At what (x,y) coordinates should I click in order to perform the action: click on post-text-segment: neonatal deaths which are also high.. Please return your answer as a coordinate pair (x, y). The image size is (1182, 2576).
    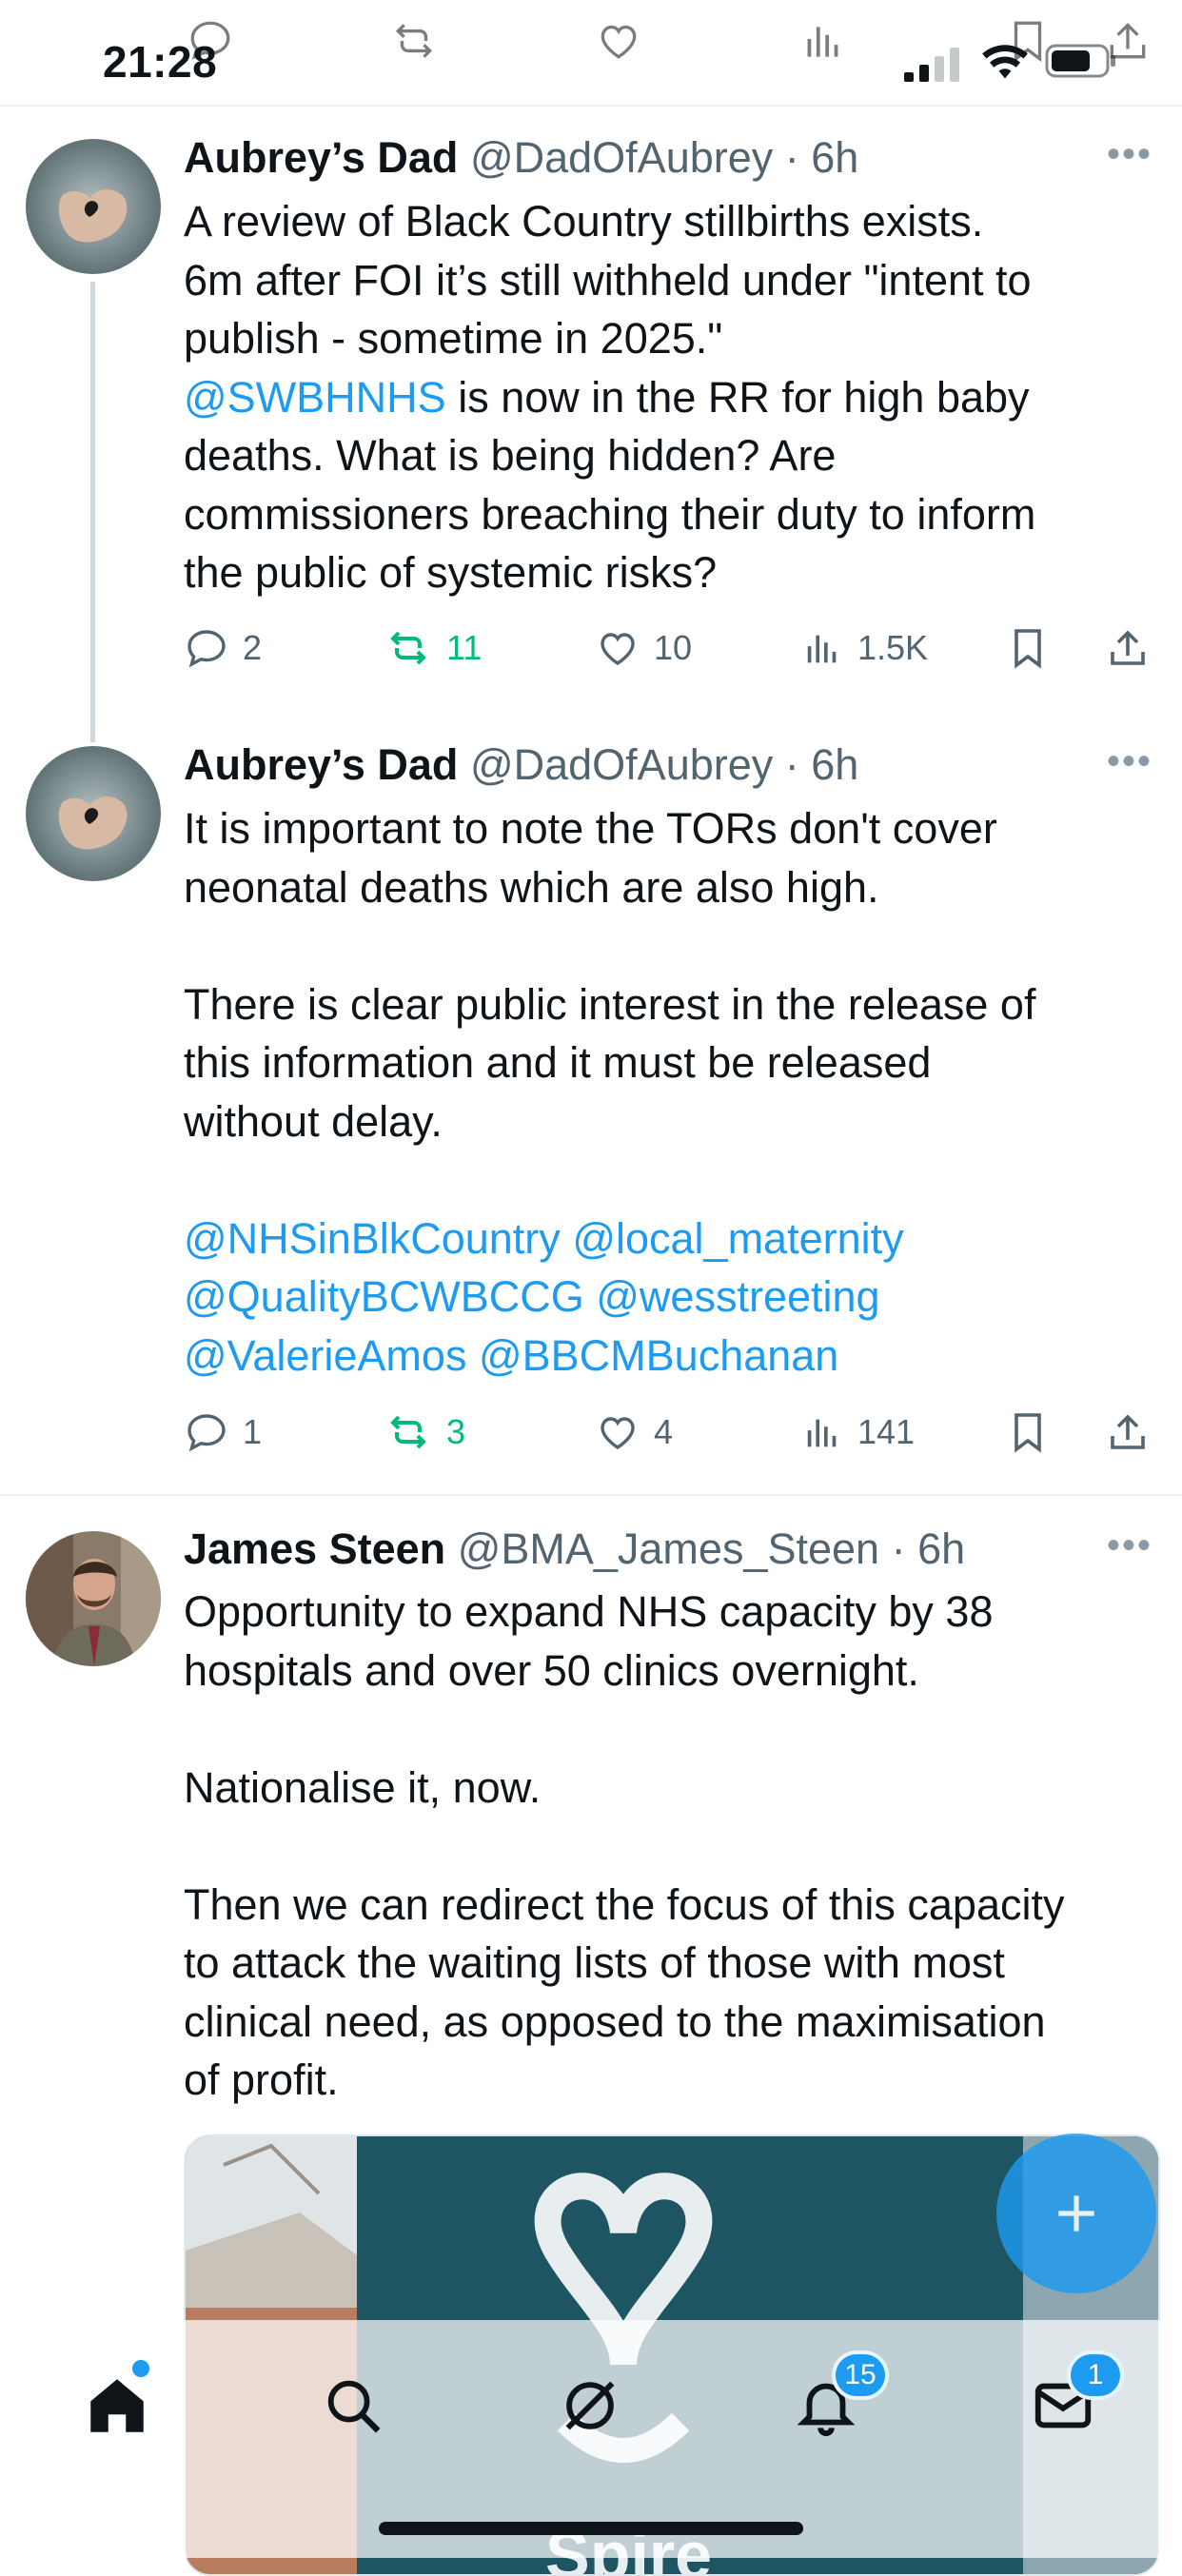
    Looking at the image, I should click on (531, 887).